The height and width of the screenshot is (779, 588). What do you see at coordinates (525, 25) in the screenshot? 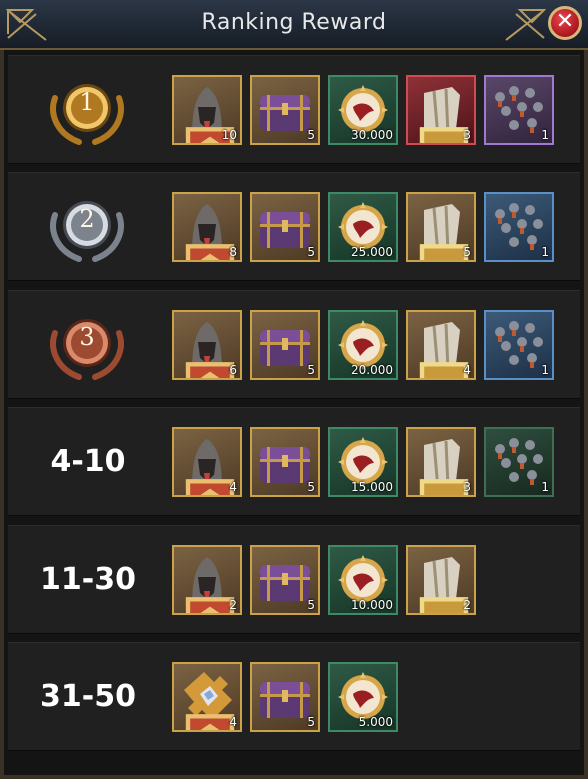
I see `corner-ornament-icon` at bounding box center [525, 25].